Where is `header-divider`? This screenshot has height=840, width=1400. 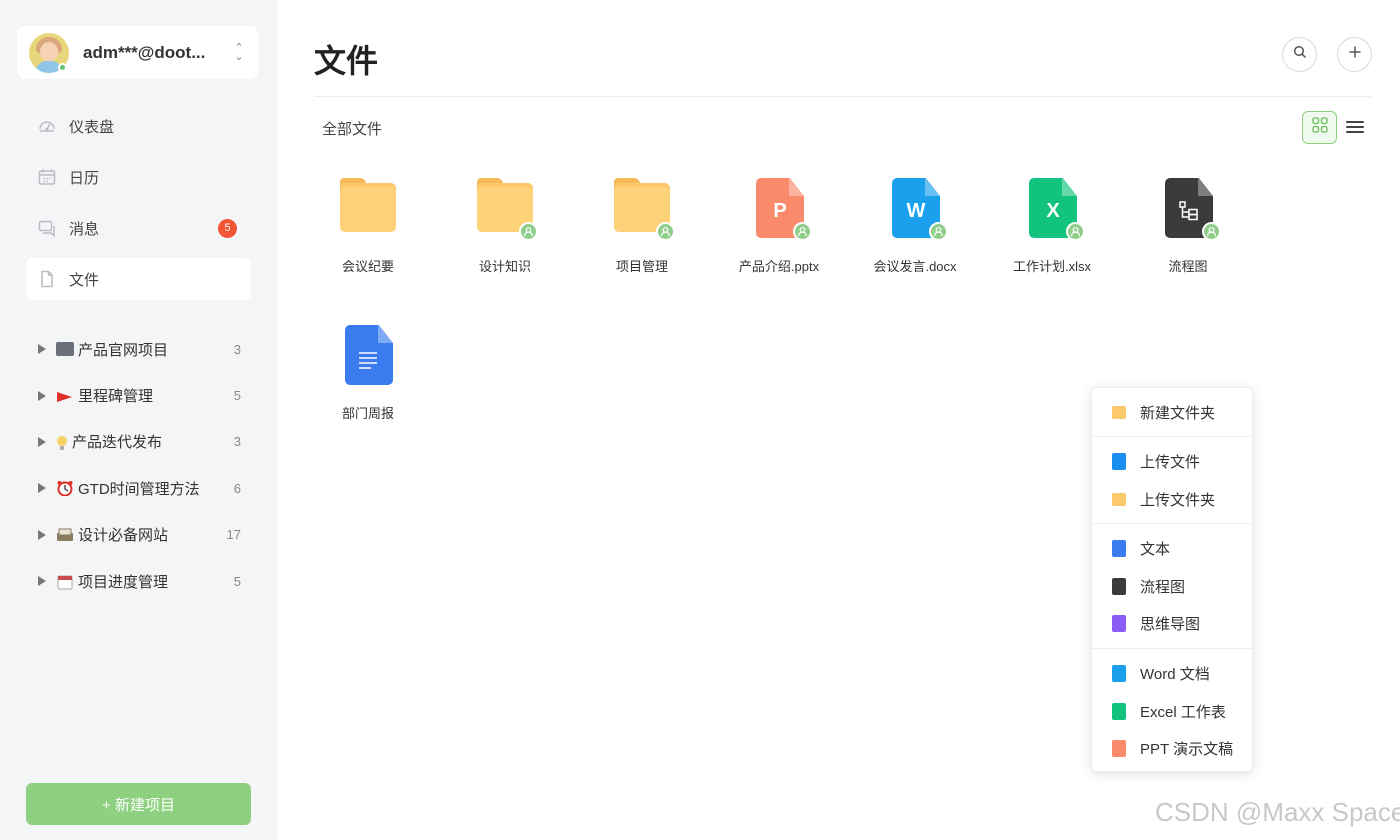 header-divider is located at coordinates (842, 96).